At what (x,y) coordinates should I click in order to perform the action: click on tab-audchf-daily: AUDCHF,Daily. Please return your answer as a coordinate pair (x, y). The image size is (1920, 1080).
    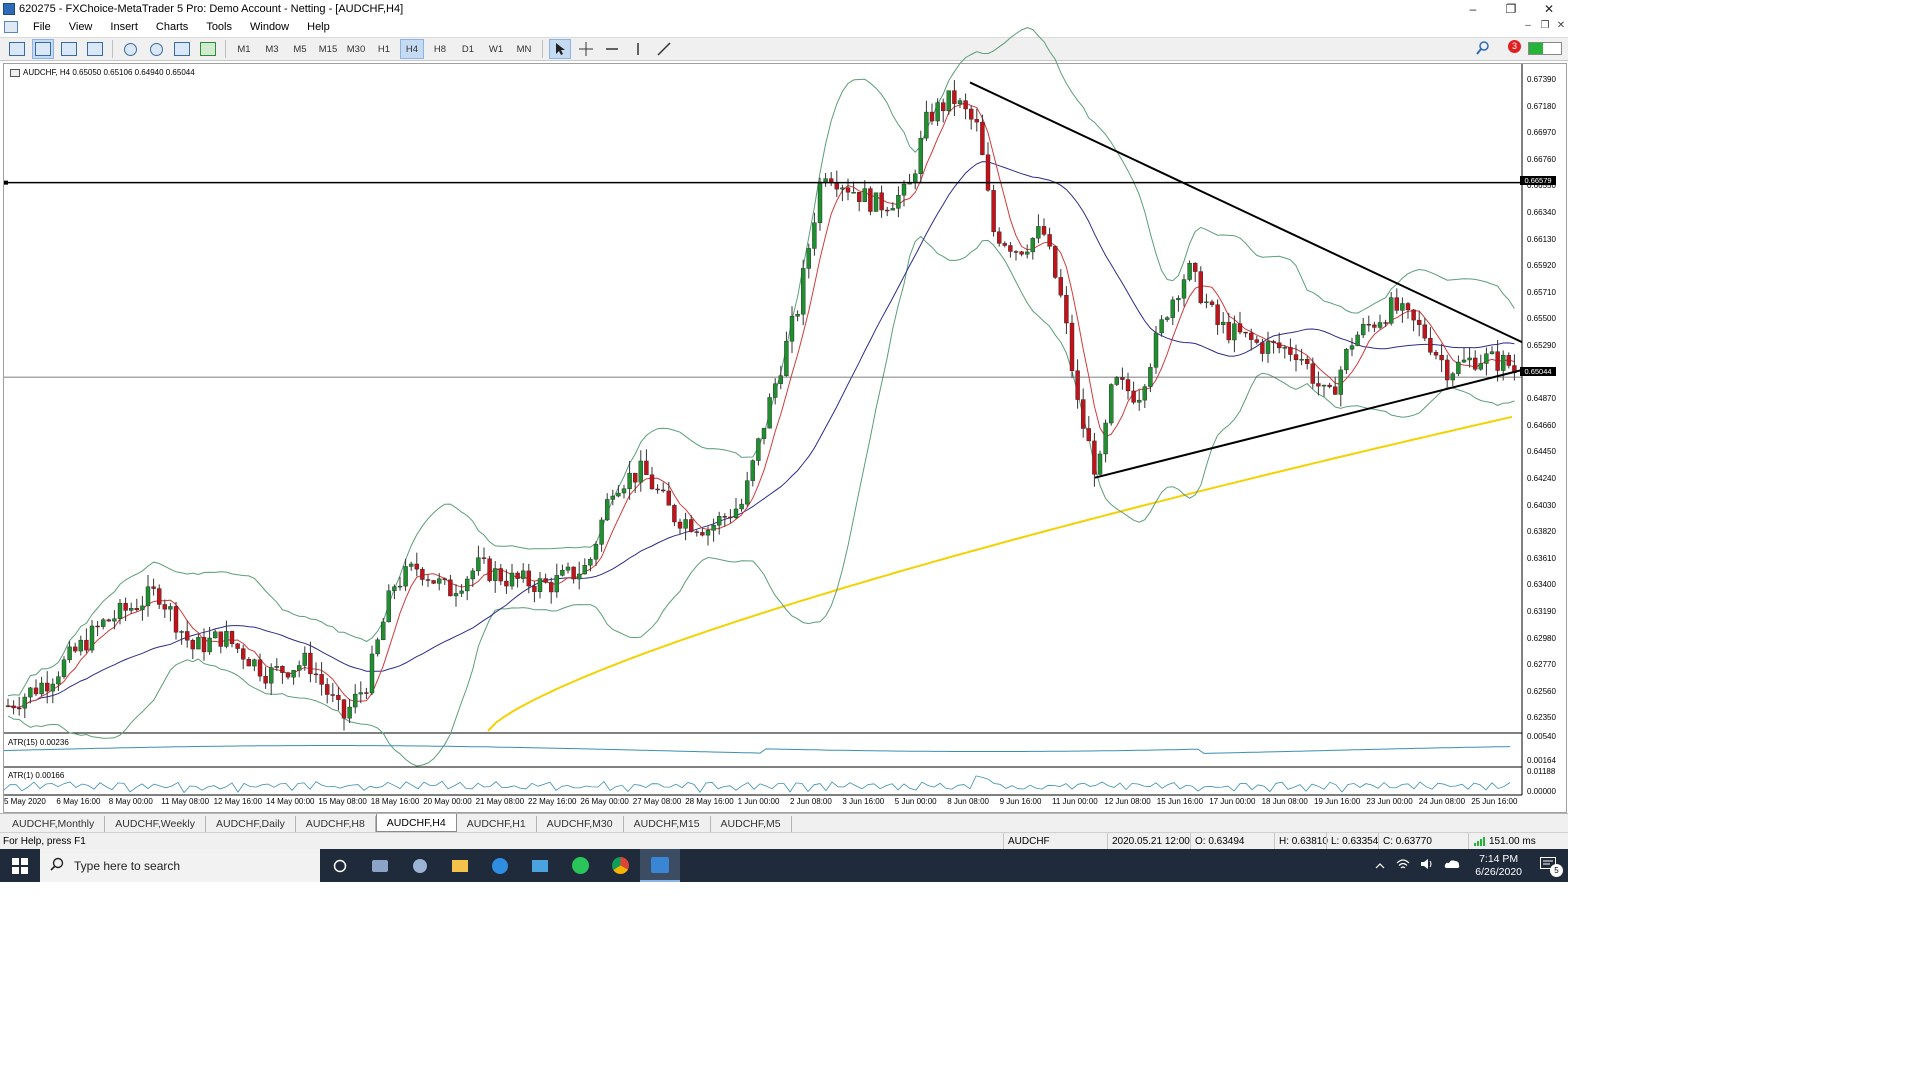
    Looking at the image, I should click on (251, 824).